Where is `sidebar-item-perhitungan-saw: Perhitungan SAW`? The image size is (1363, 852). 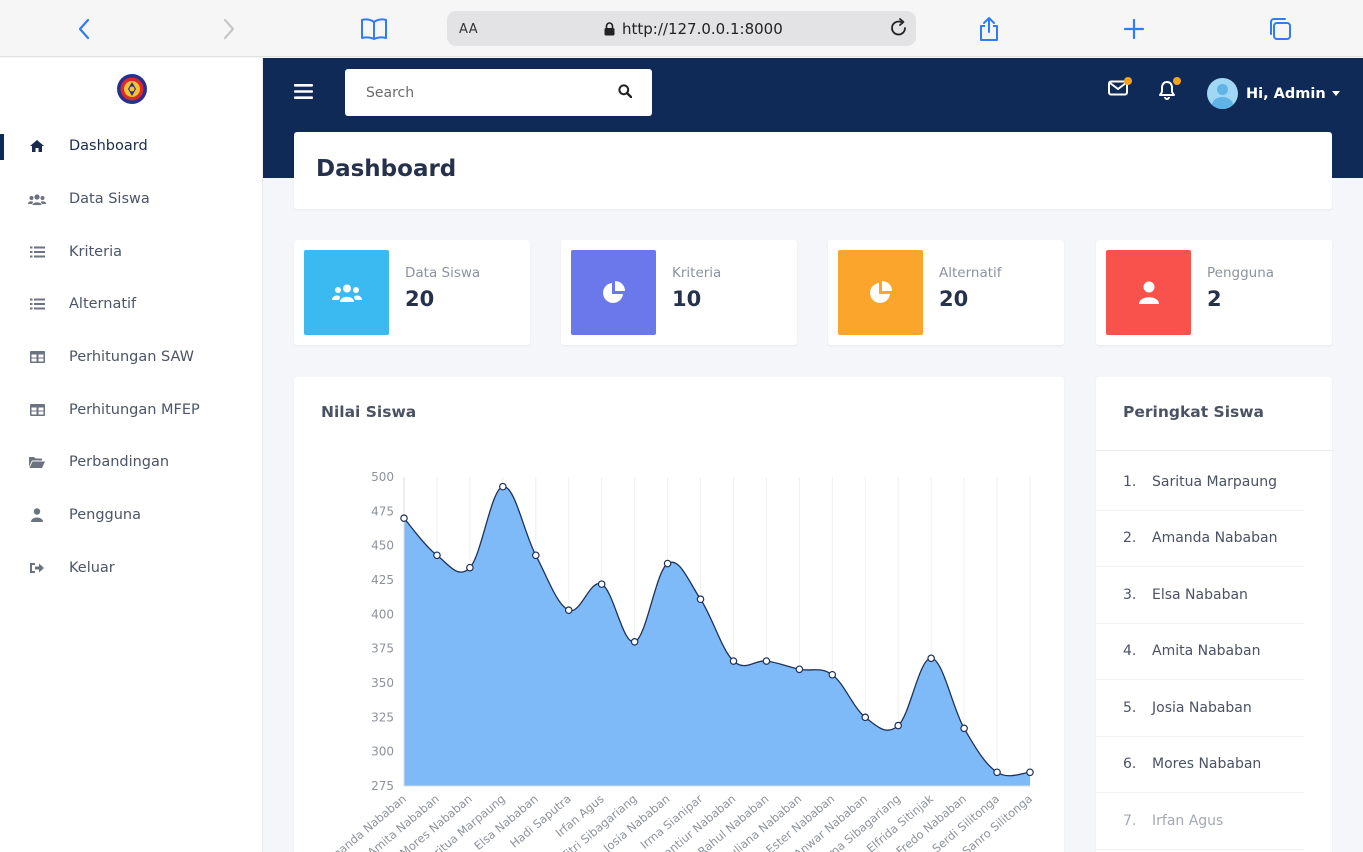
sidebar-item-perhitungan-saw: Perhitungan SAW is located at coordinates (131, 357).